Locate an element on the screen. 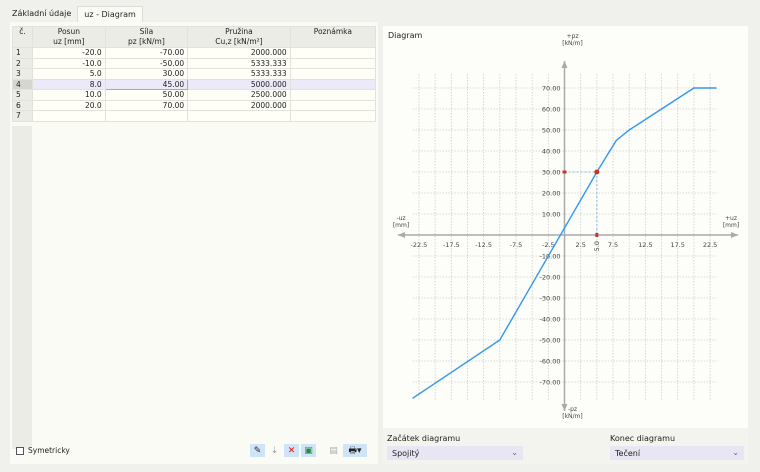 This screenshot has height=472, width=760. row-number: 7 is located at coordinates (22, 116).